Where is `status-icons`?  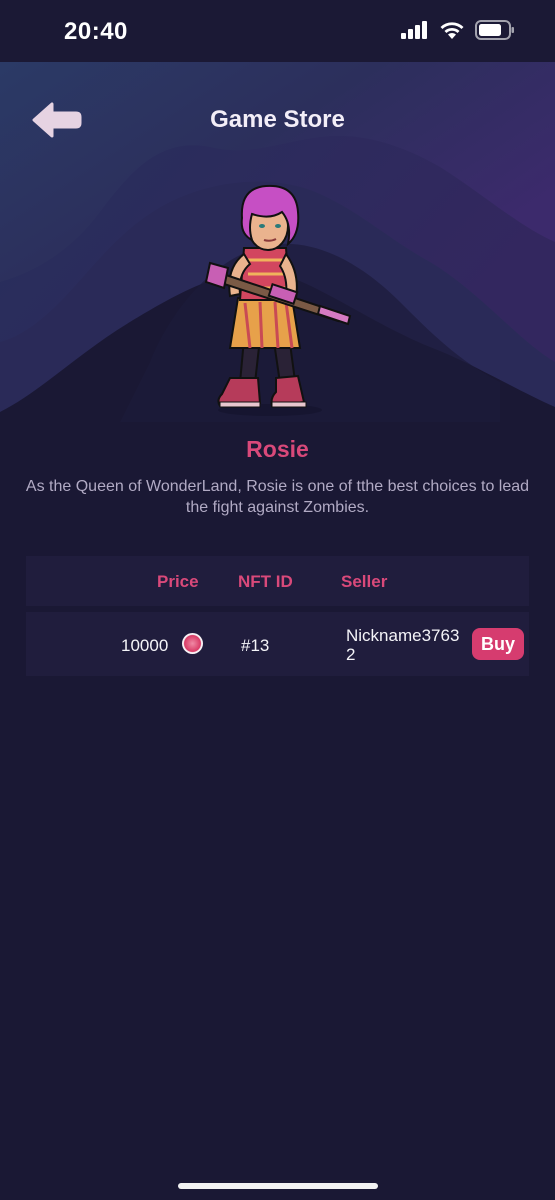
status-icons is located at coordinates (458, 30).